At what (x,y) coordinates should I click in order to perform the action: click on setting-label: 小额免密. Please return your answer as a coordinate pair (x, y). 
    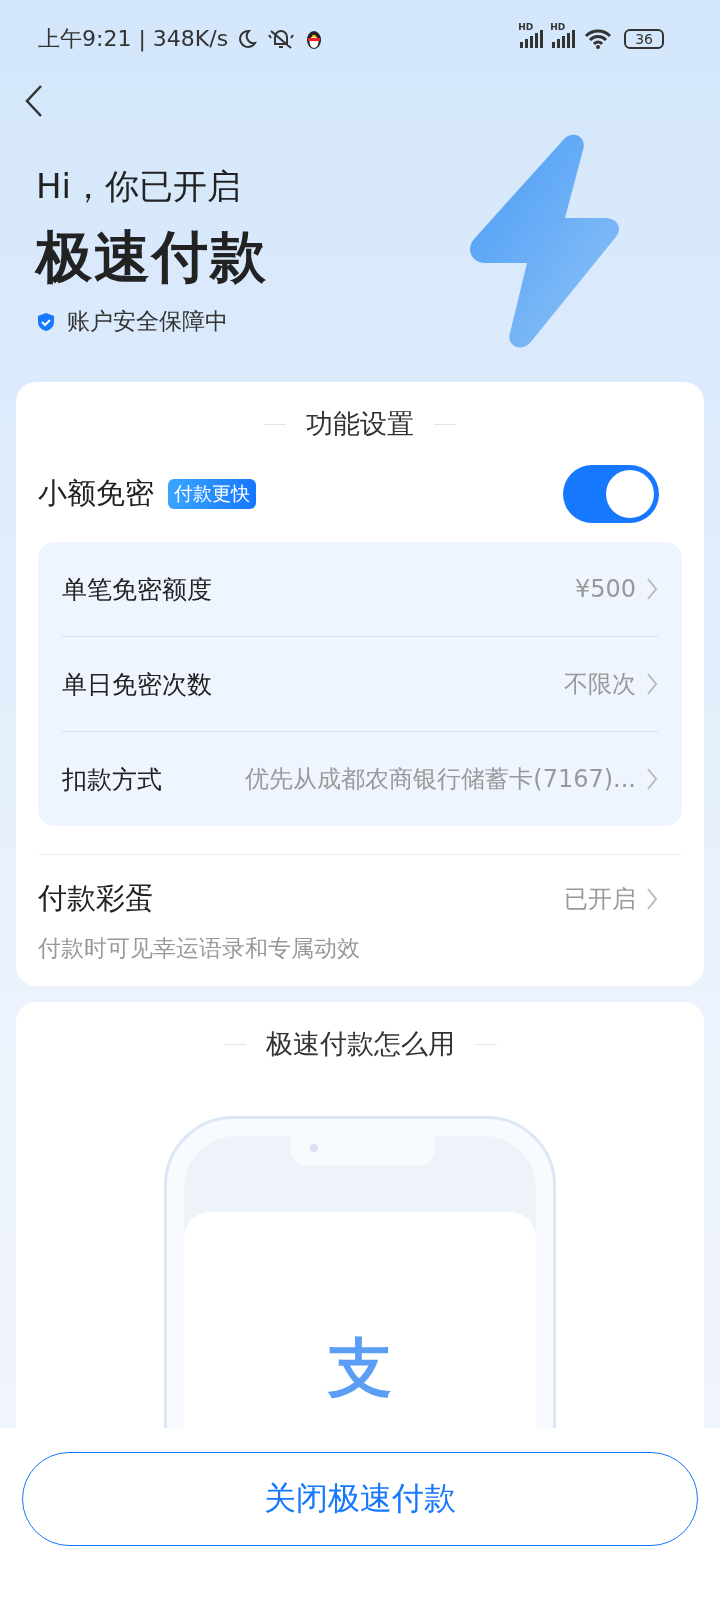
    Looking at the image, I should click on (96, 493).